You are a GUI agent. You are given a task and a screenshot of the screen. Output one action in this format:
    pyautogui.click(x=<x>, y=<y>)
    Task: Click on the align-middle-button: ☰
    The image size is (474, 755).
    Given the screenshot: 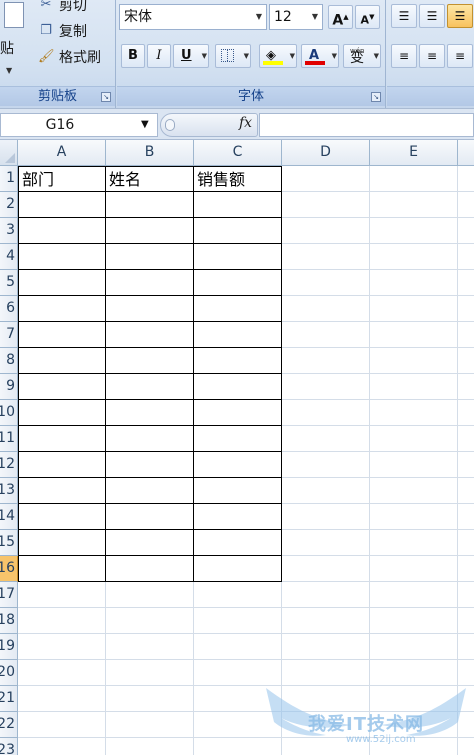 What is the action you would take?
    pyautogui.click(x=432, y=16)
    